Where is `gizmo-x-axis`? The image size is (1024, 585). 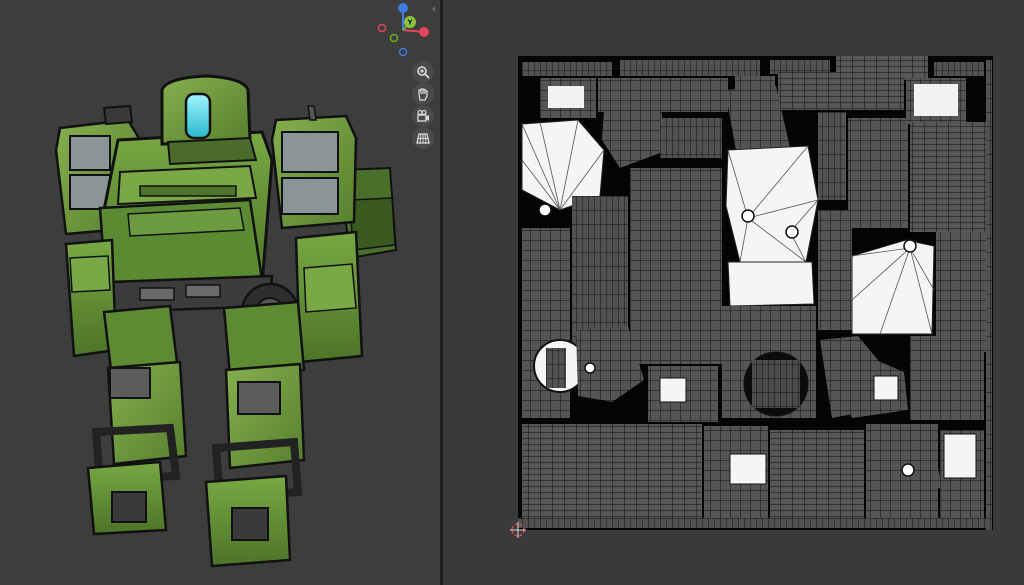 gizmo-x-axis is located at coordinates (424, 32).